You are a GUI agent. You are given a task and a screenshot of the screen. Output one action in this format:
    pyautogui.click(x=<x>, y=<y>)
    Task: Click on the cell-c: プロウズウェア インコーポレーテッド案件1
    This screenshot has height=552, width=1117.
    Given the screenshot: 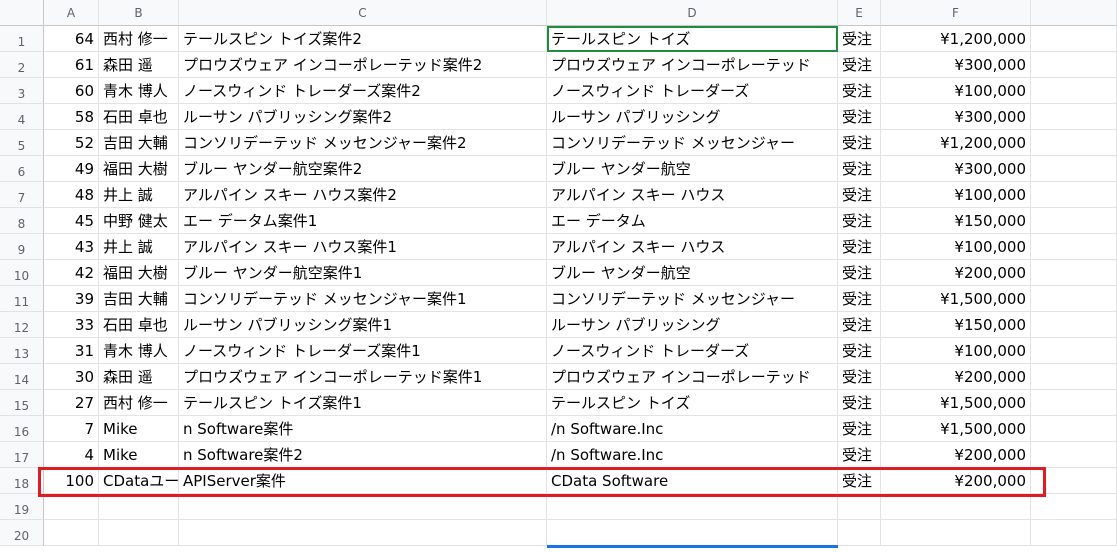 What is the action you would take?
    pyautogui.click(x=363, y=377)
    